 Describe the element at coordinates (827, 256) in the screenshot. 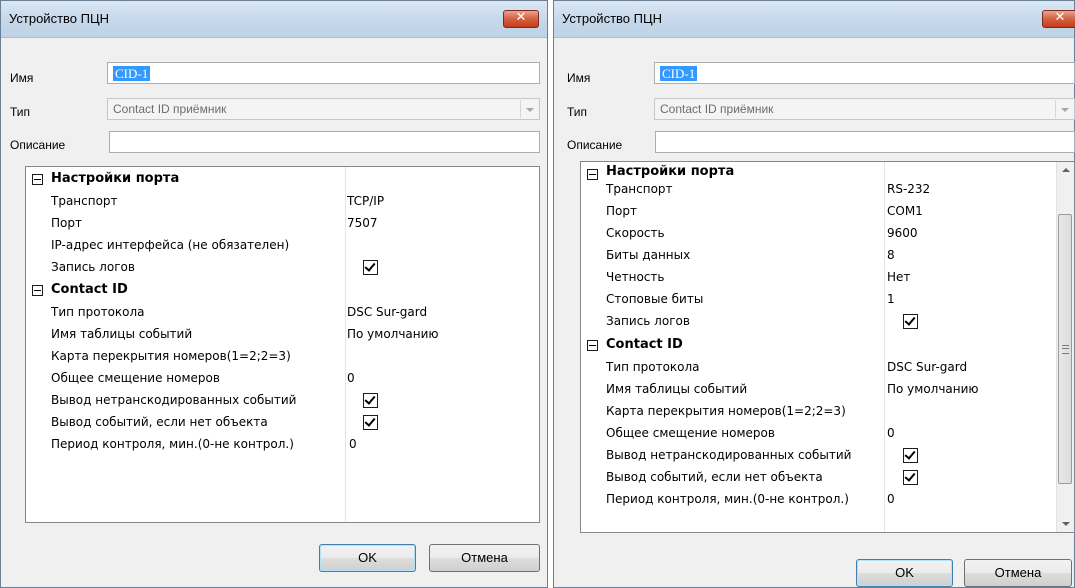

I see `property-row: Биты данных 8` at that location.